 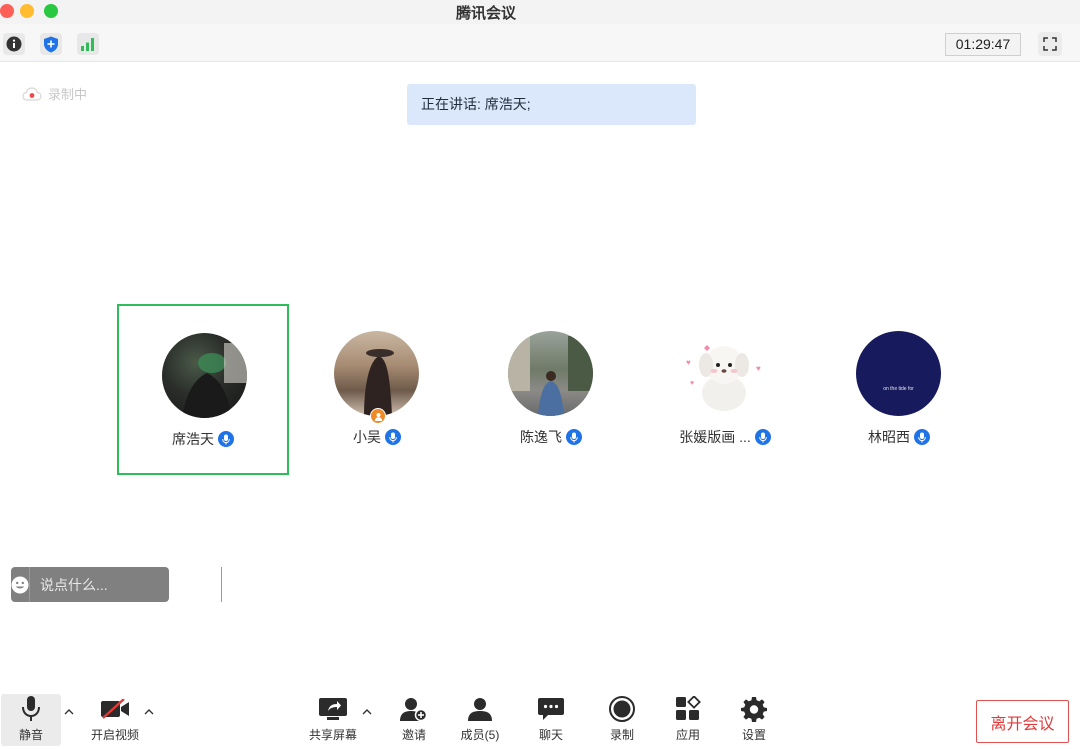 I want to click on avatar: on the tide for, so click(x=898, y=373).